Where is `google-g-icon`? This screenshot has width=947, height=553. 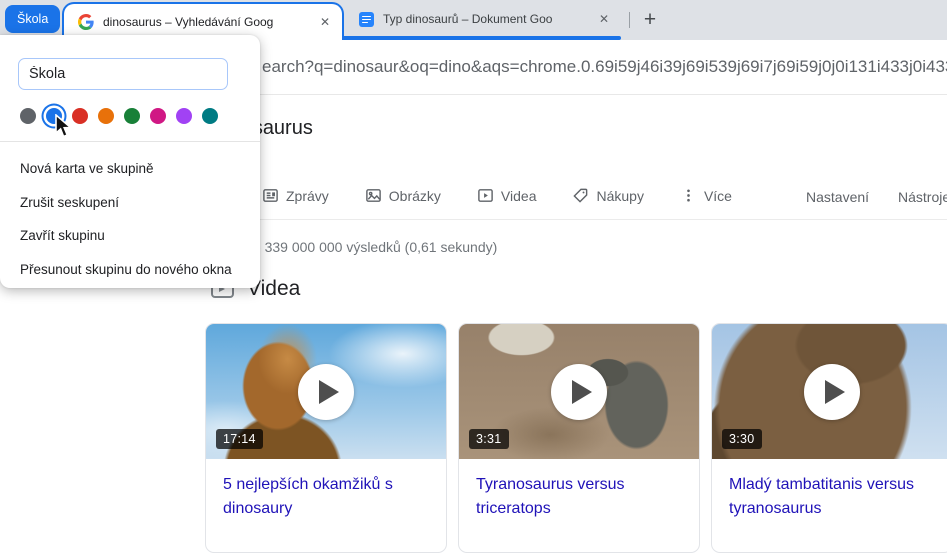 google-g-icon is located at coordinates (86, 22).